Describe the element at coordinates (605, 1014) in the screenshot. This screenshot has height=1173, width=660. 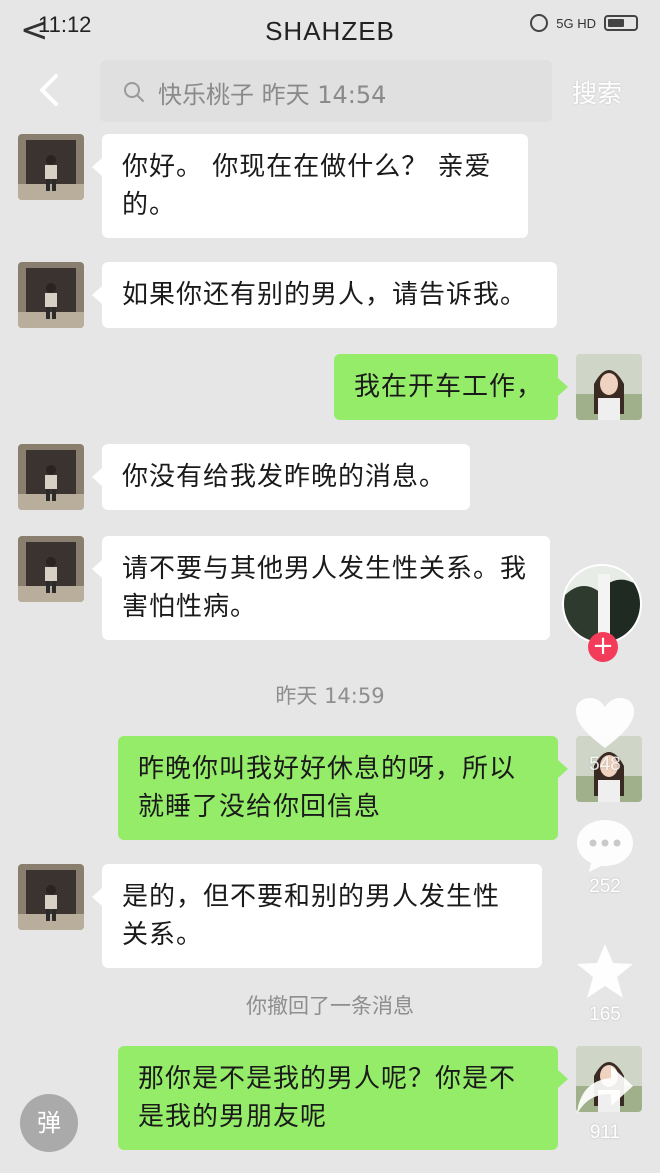
I see `favorite-count: 165` at that location.